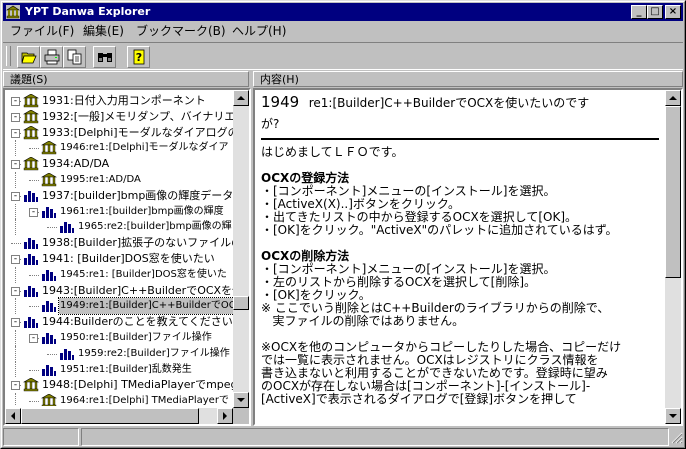  I want to click on tree-scroll-thumb, so click(241, 303).